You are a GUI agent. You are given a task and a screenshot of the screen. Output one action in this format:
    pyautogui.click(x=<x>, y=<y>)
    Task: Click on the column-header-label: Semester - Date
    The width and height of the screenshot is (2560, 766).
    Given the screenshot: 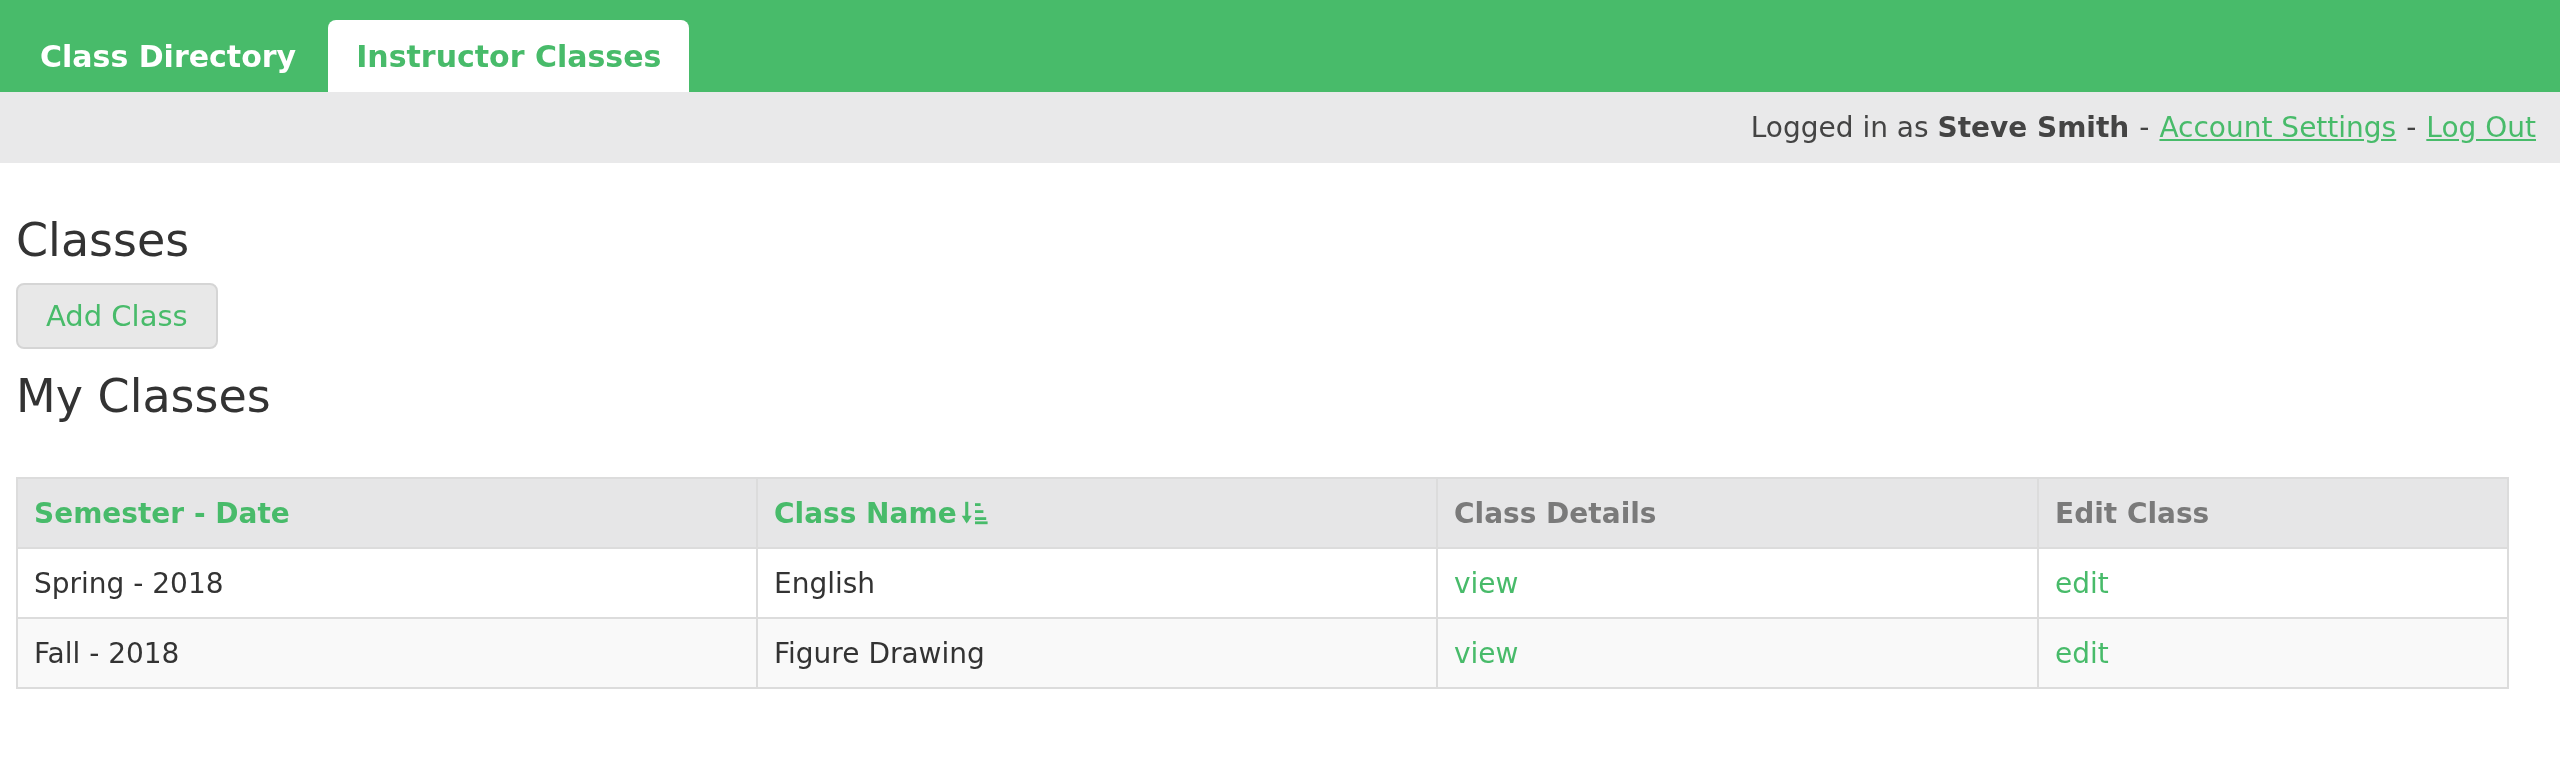 What is the action you would take?
    pyautogui.click(x=162, y=513)
    